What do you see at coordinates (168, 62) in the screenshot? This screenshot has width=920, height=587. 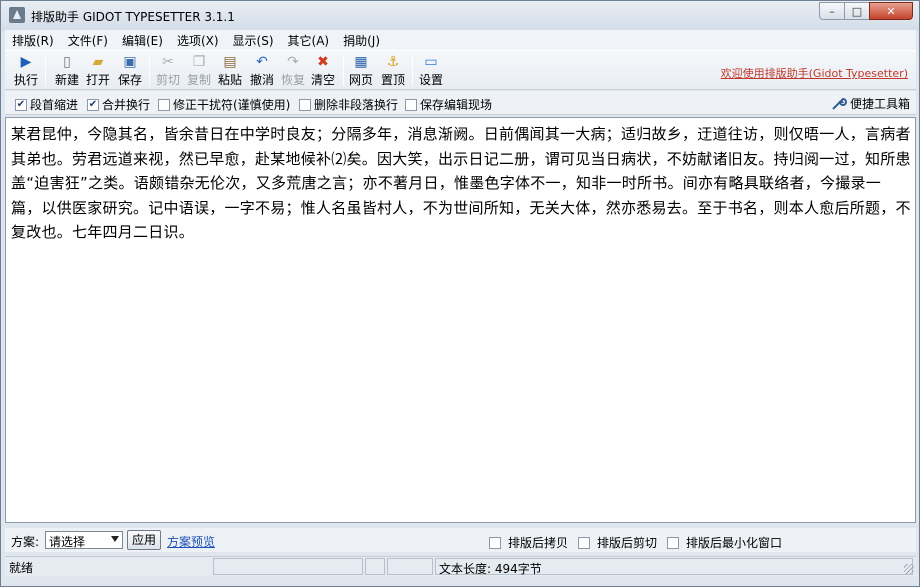 I see `cut-icon: ✂` at bounding box center [168, 62].